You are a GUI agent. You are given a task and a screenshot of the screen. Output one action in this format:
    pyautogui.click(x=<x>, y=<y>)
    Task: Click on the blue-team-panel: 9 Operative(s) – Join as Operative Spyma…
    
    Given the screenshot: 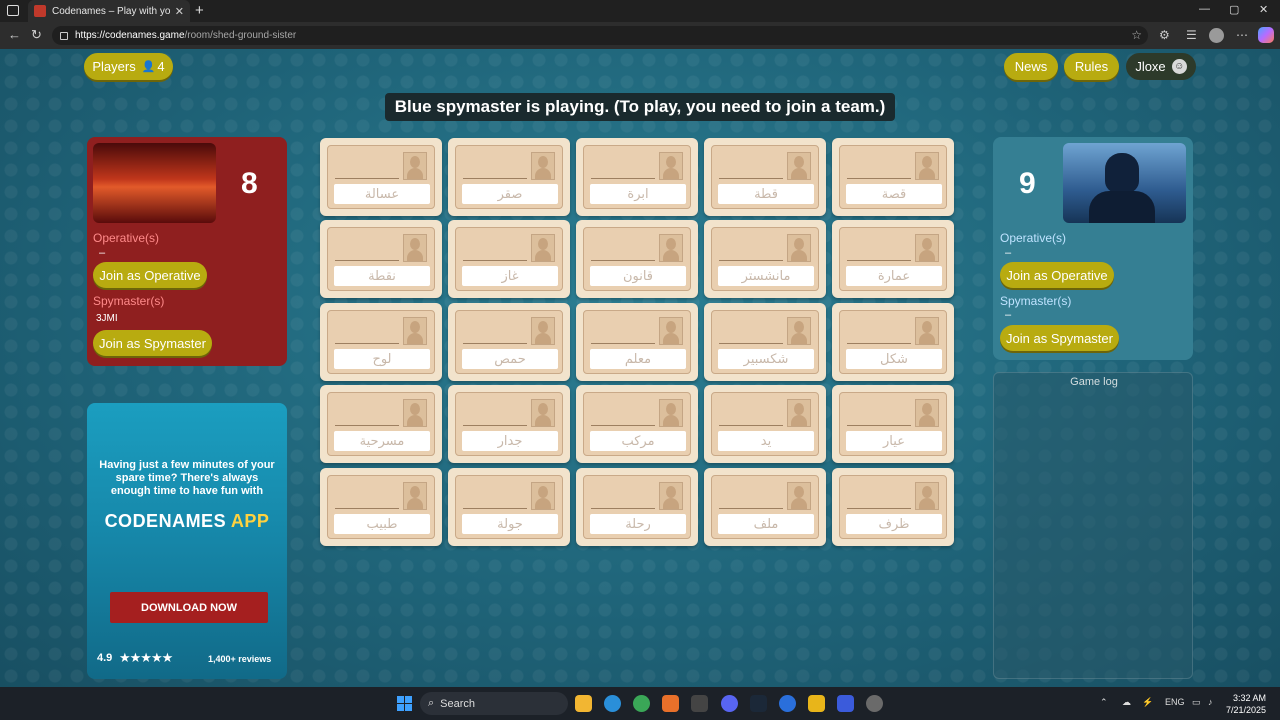 What is the action you would take?
    pyautogui.click(x=1093, y=248)
    